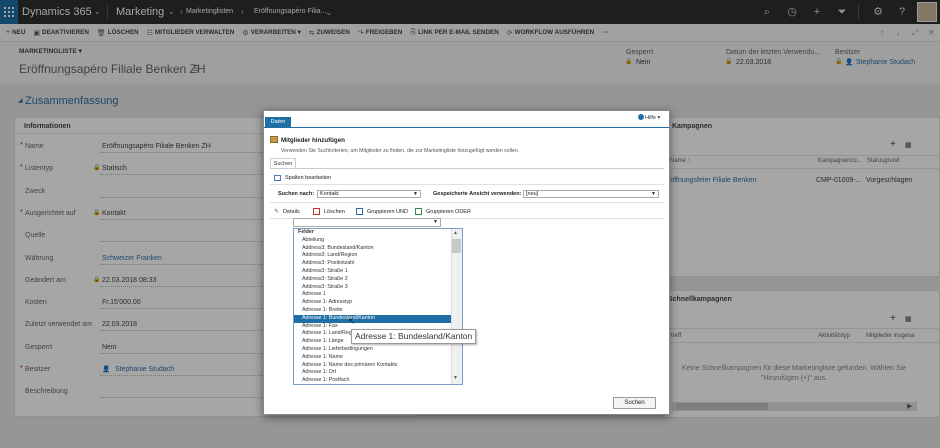 The height and width of the screenshot is (448, 940). Describe the element at coordinates (372, 311) in the screenshot. I see `list-item: Adresse 1: Breite` at that location.